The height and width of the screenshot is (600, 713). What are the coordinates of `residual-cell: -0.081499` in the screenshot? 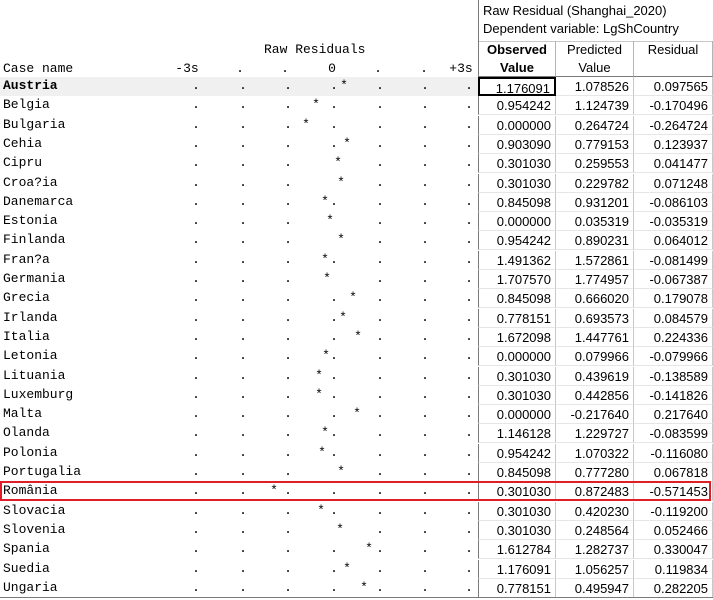 It's located at (673, 260).